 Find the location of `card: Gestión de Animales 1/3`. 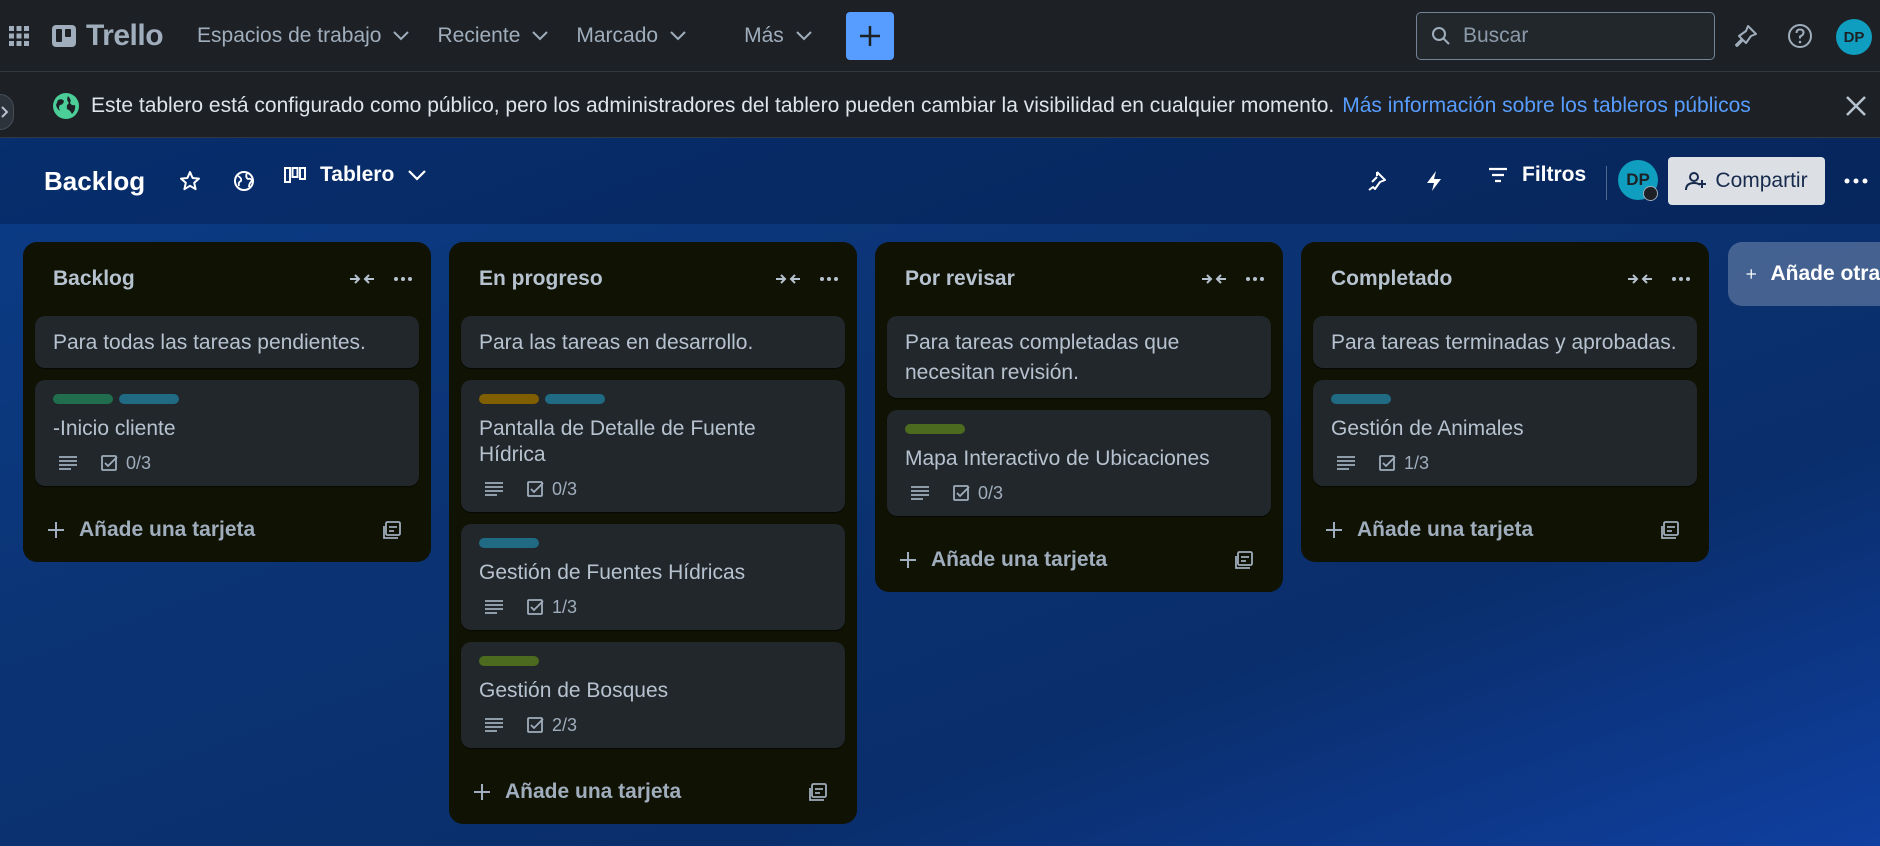

card: Gestión de Animales 1/3 is located at coordinates (1505, 433).